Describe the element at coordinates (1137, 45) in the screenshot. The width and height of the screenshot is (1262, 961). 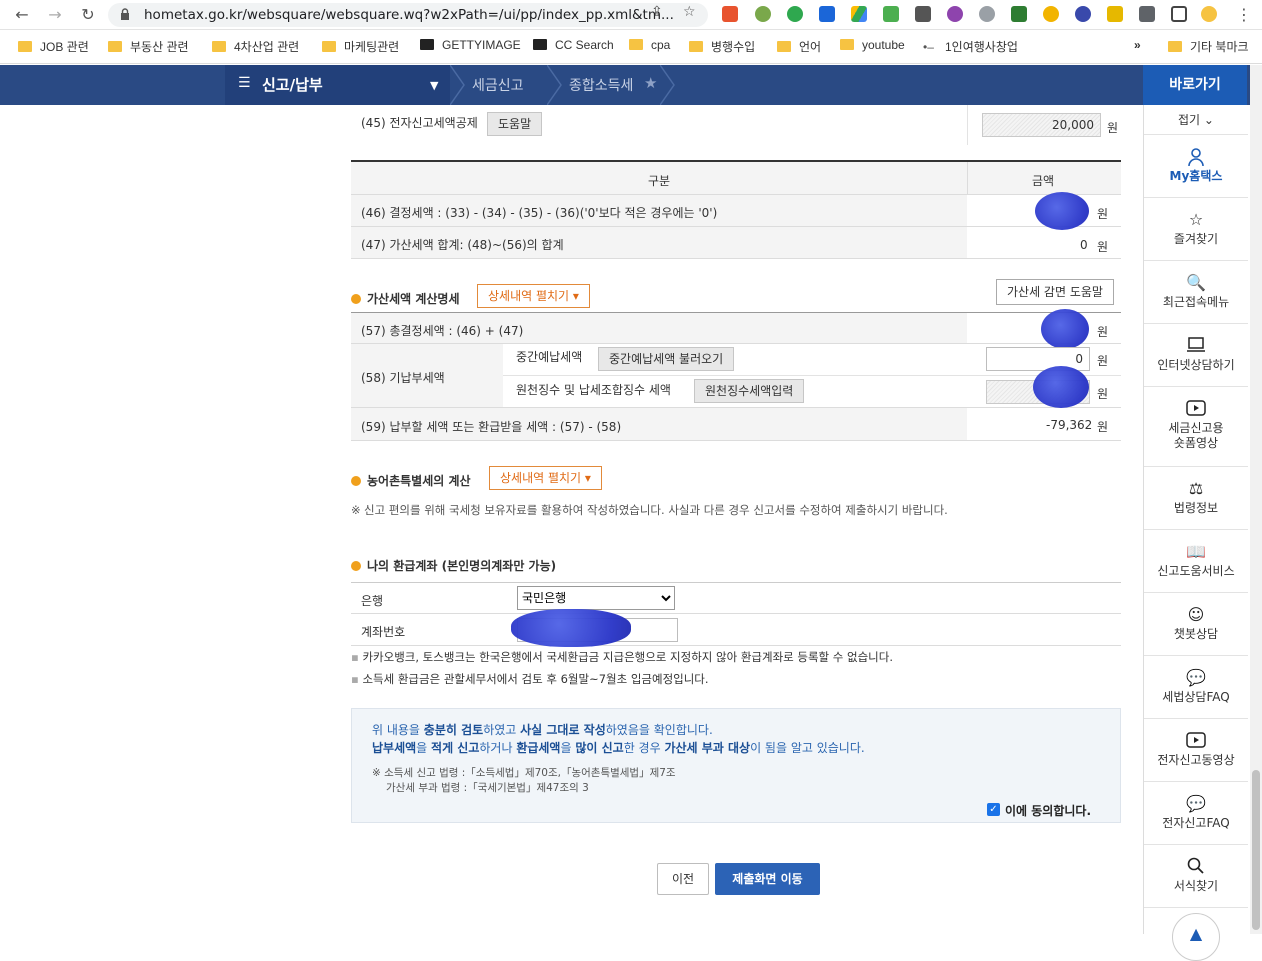
I see `more-bookmarks-icon: »` at that location.